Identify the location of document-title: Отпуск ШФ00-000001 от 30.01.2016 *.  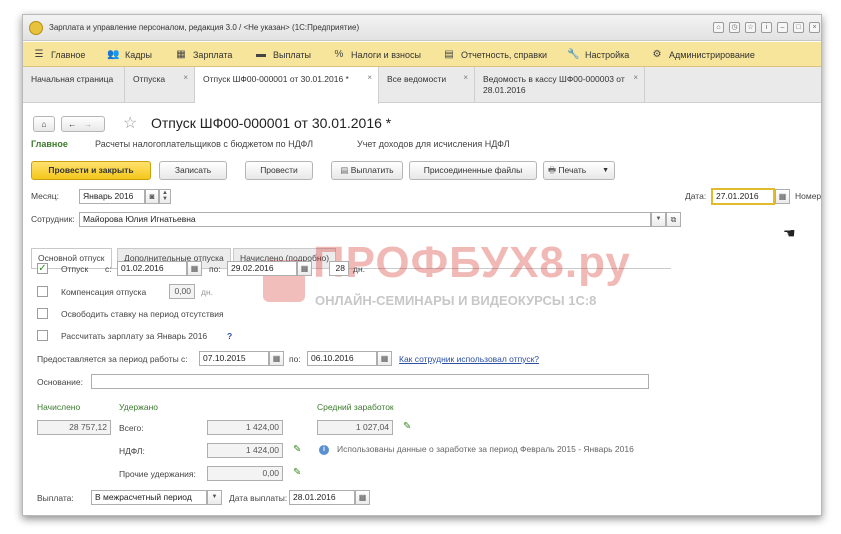
(271, 123).